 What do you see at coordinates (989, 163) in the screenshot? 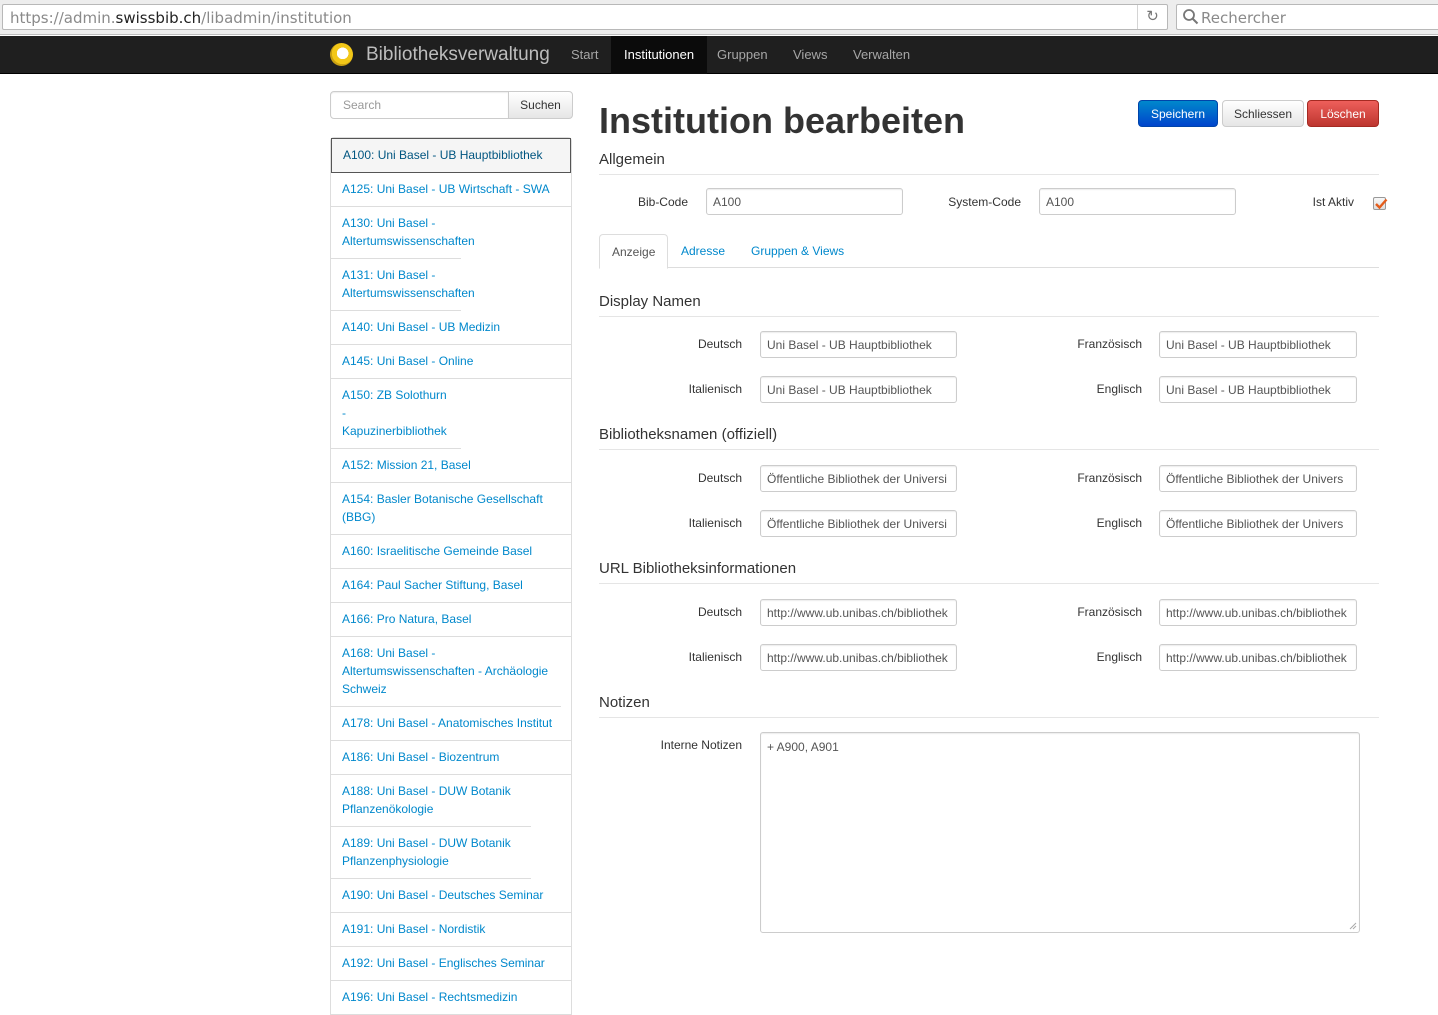
I see `section-general-legend: Allgemein` at bounding box center [989, 163].